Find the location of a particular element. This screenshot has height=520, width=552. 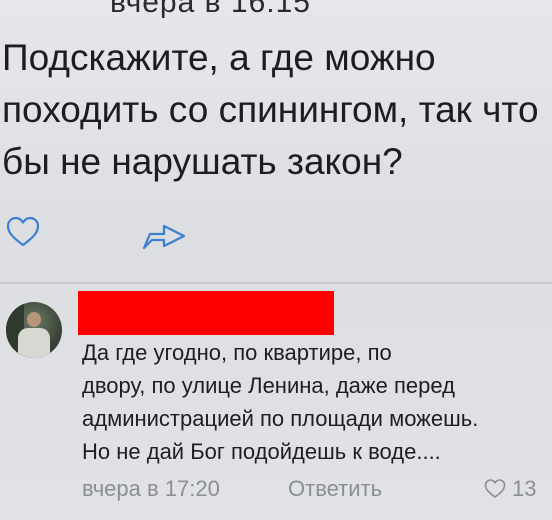

share-arrow-icon is located at coordinates (164, 235).